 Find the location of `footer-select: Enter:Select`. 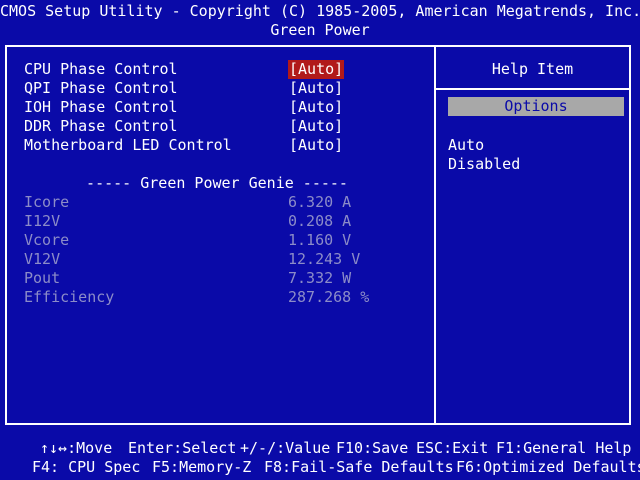

footer-select: Enter:Select is located at coordinates (182, 448).